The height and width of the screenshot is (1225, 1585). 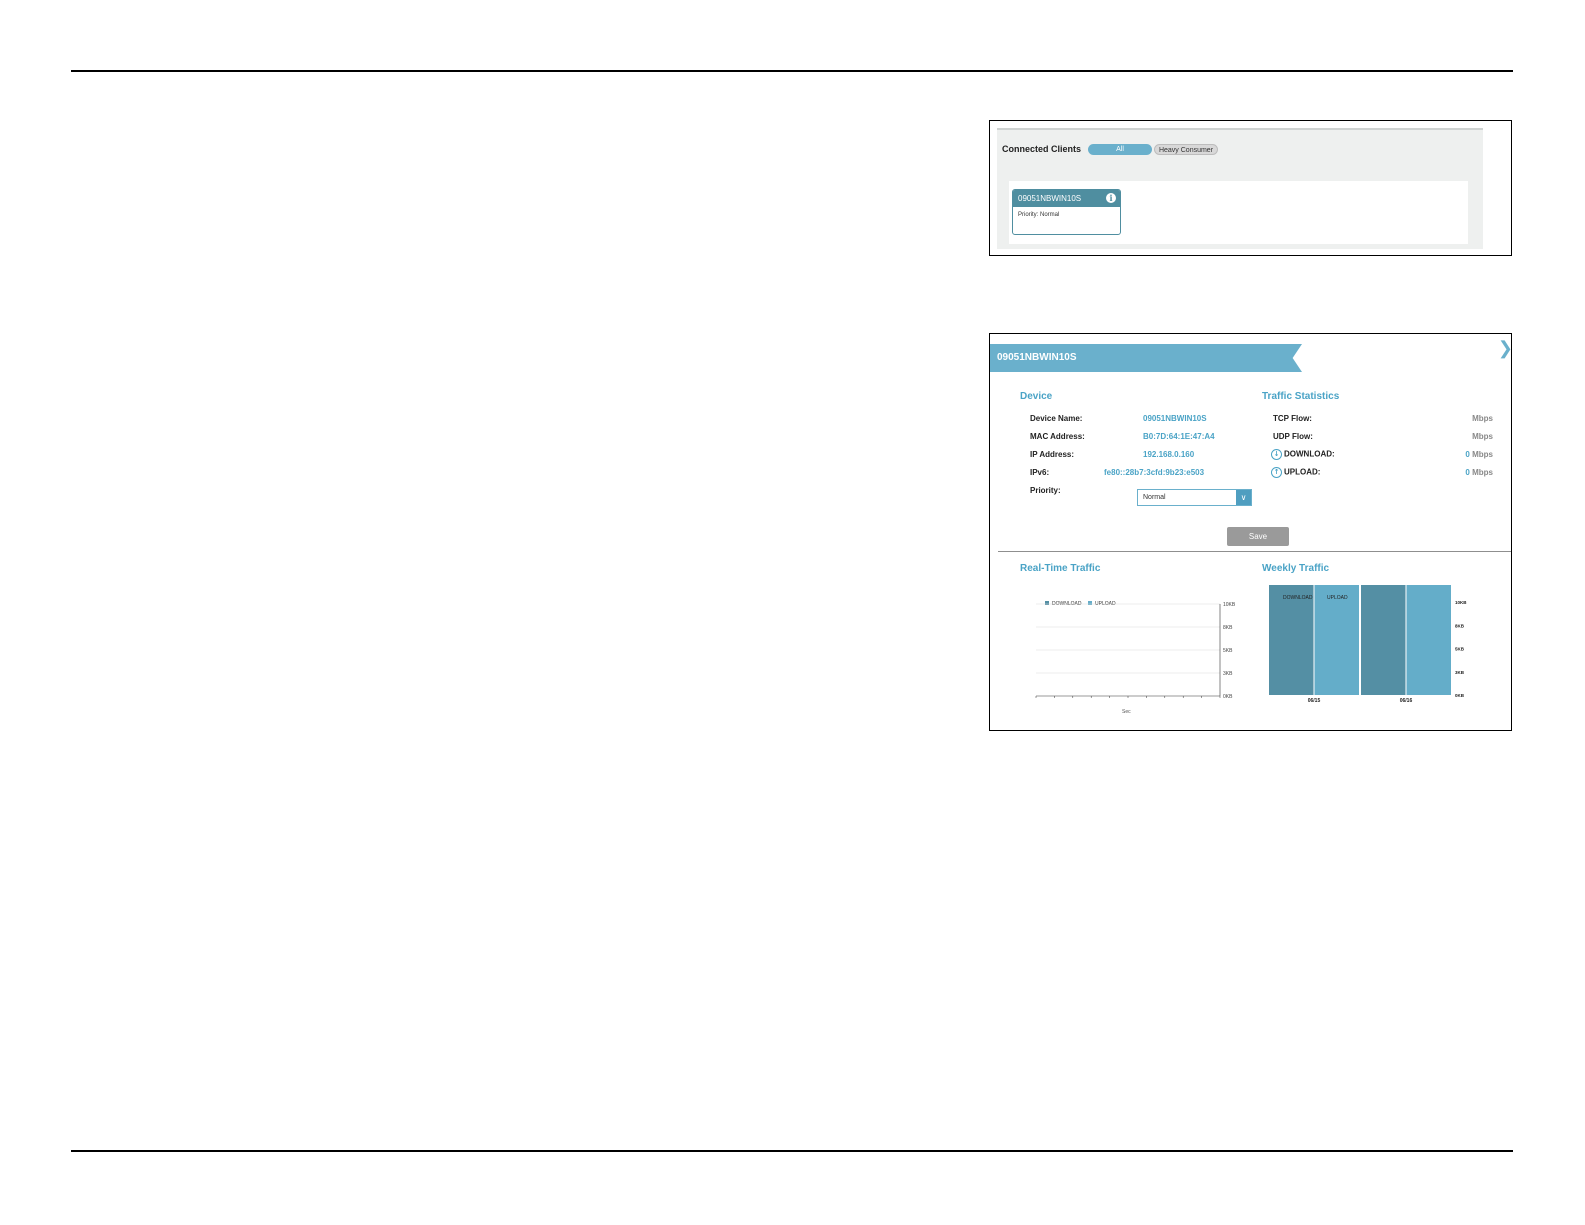 What do you see at coordinates (1050, 198) in the screenshot?
I see `client-name: 09051NBWIN10S` at bounding box center [1050, 198].